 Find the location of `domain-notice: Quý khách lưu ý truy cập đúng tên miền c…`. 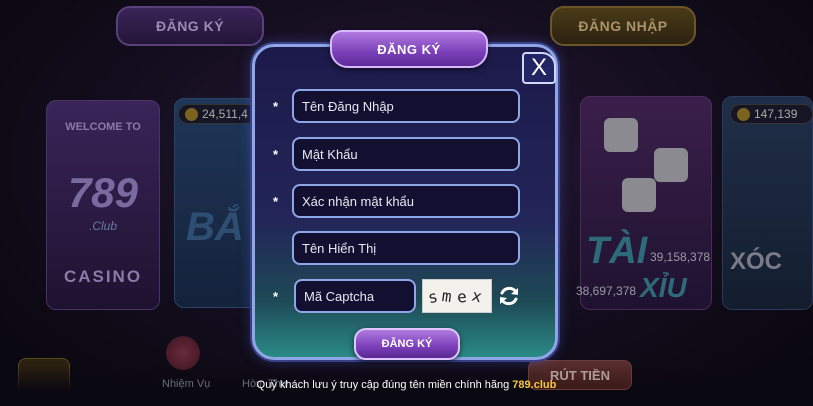

domain-notice: Quý khách lưu ý truy cập đúng tên miền c… is located at coordinates (406, 385).